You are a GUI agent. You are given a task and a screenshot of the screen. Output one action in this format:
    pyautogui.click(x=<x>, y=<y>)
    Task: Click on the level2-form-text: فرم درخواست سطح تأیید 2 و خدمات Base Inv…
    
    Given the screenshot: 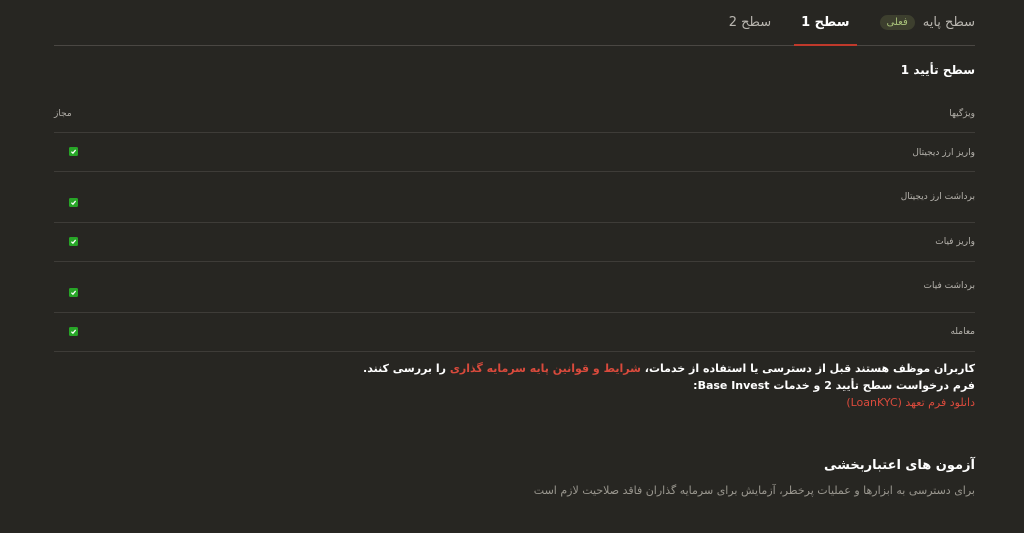 What is the action you would take?
    pyautogui.click(x=834, y=385)
    